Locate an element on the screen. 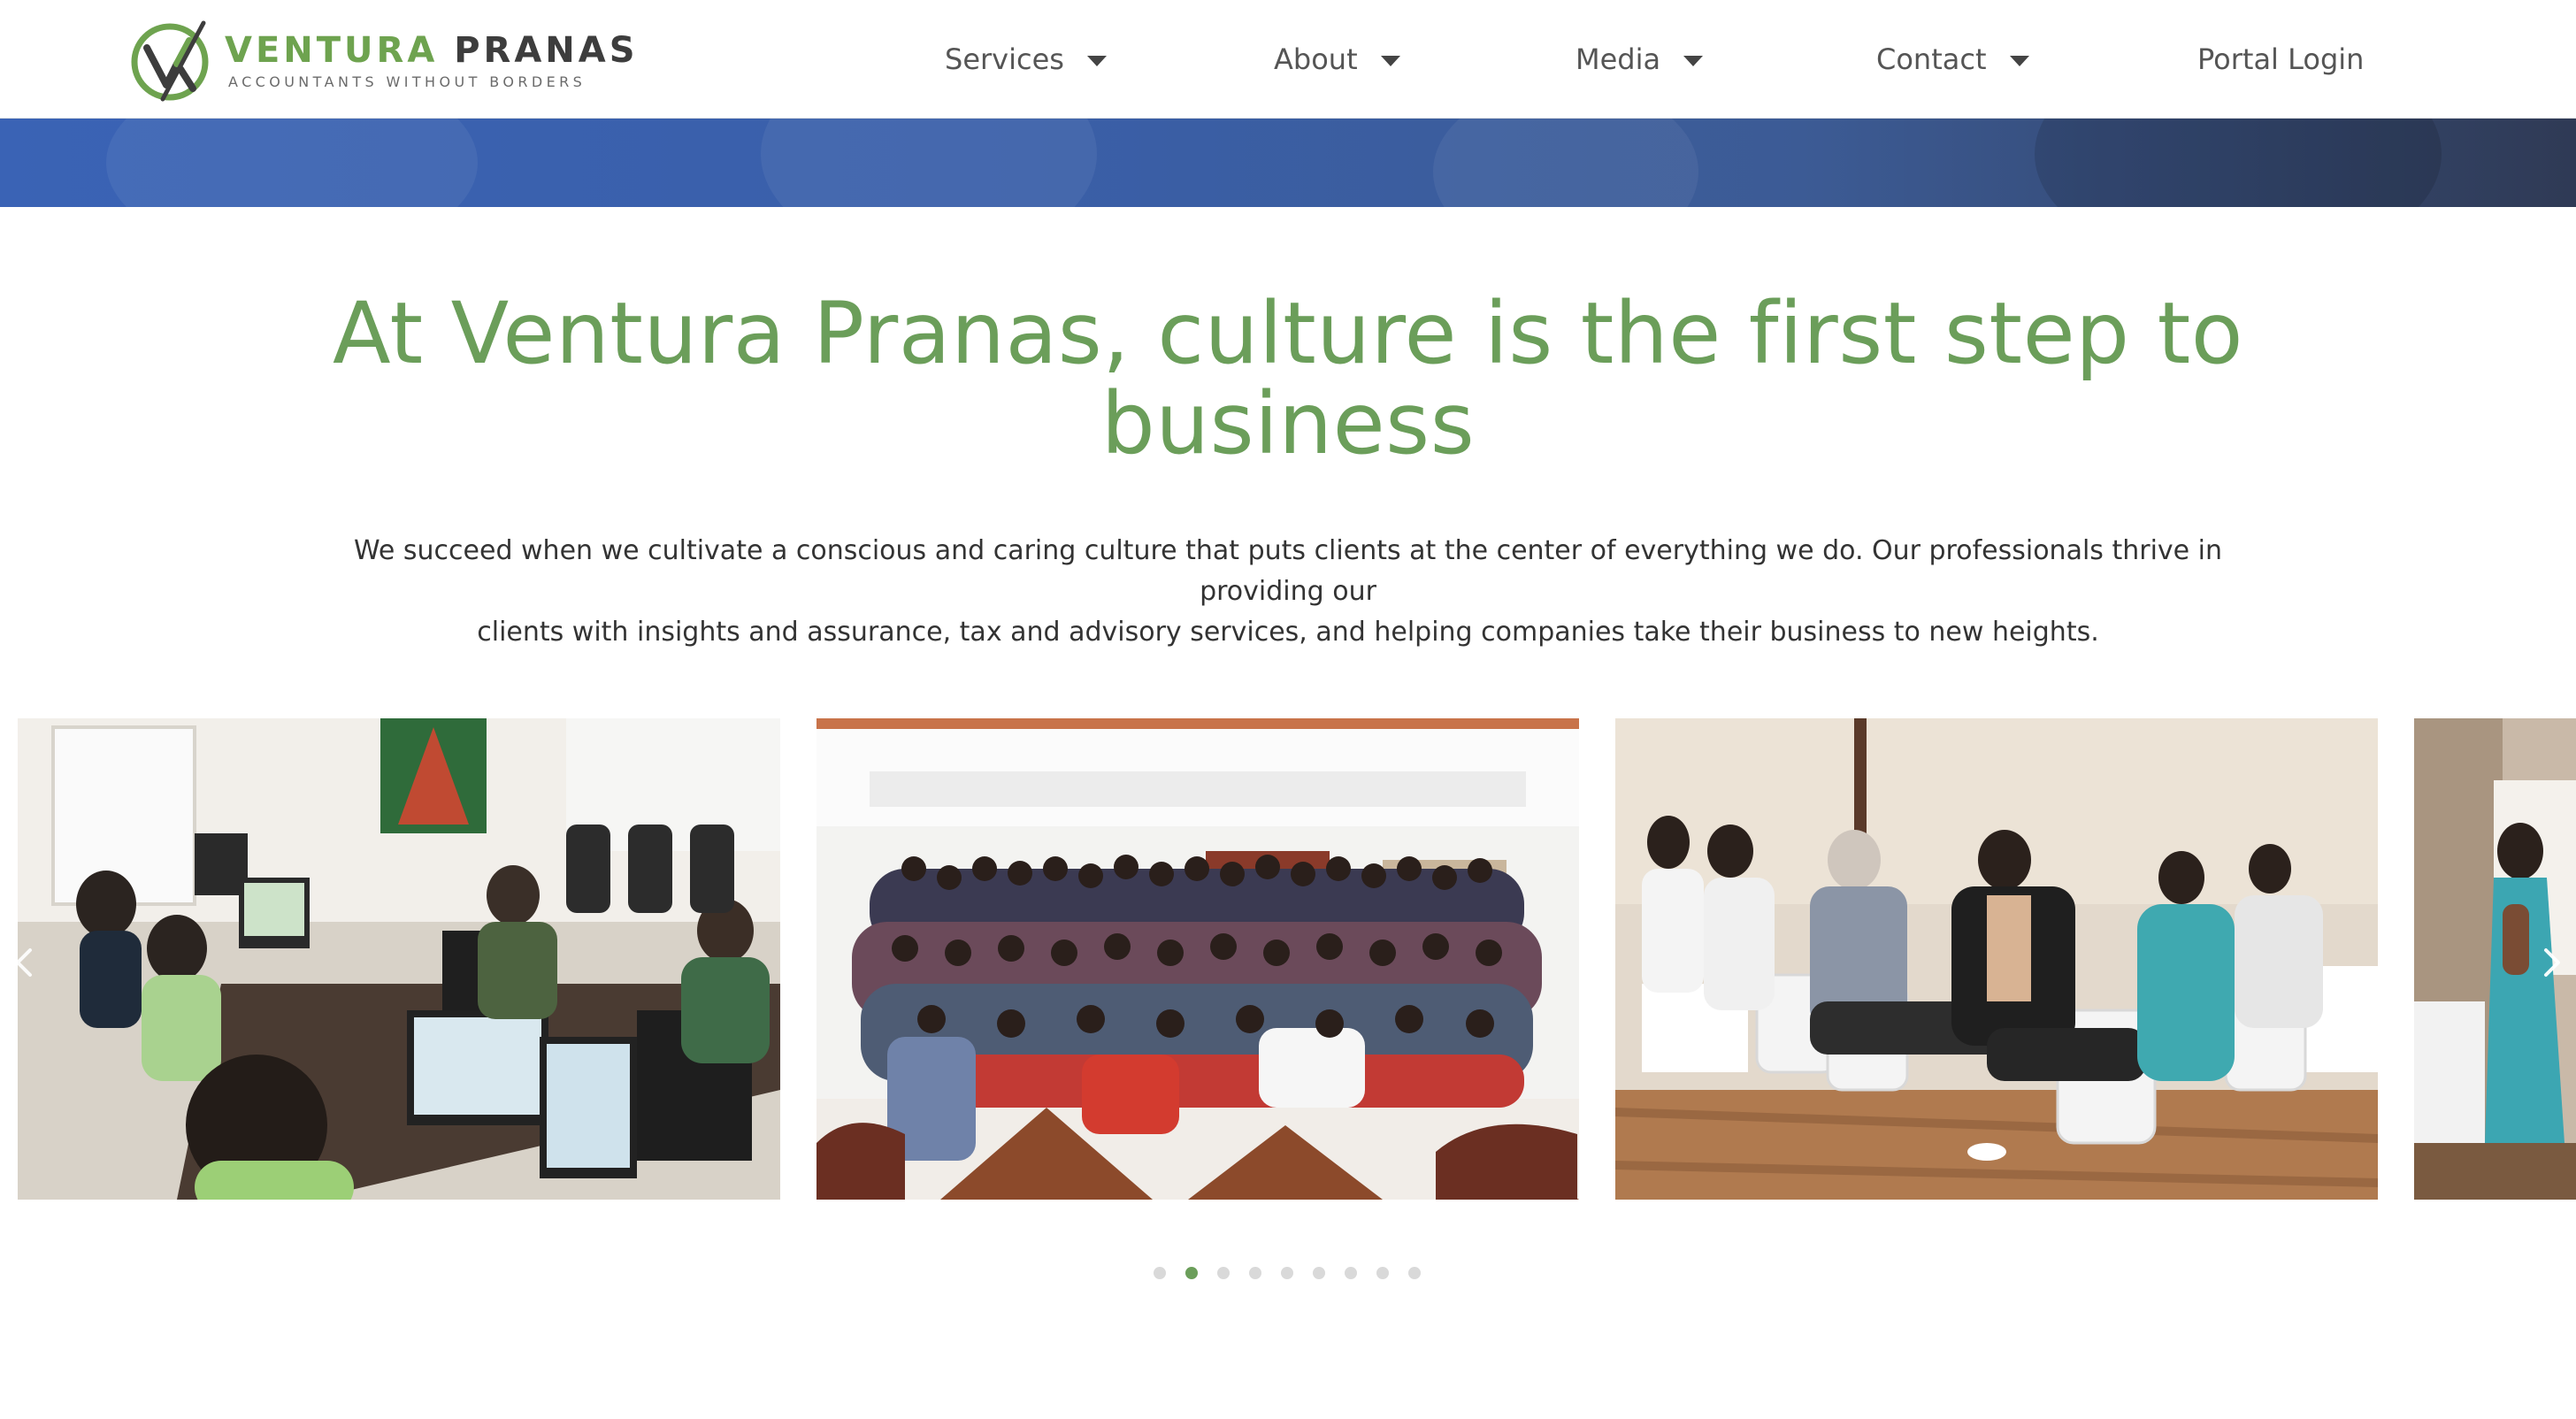 This screenshot has height=1419, width=2576. office-workstations-photo is located at coordinates (399, 959).